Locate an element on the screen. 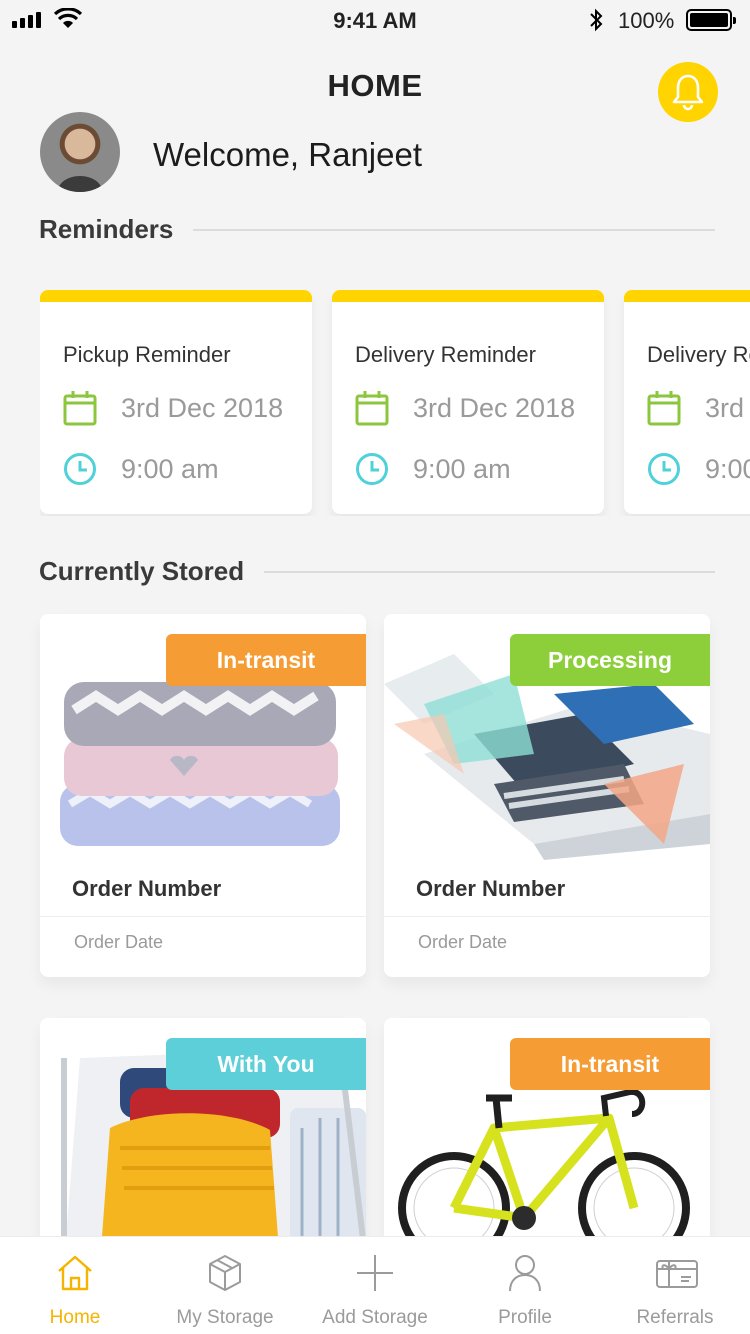 The image size is (750, 1334). nav-label: Profile is located at coordinates (525, 1317).